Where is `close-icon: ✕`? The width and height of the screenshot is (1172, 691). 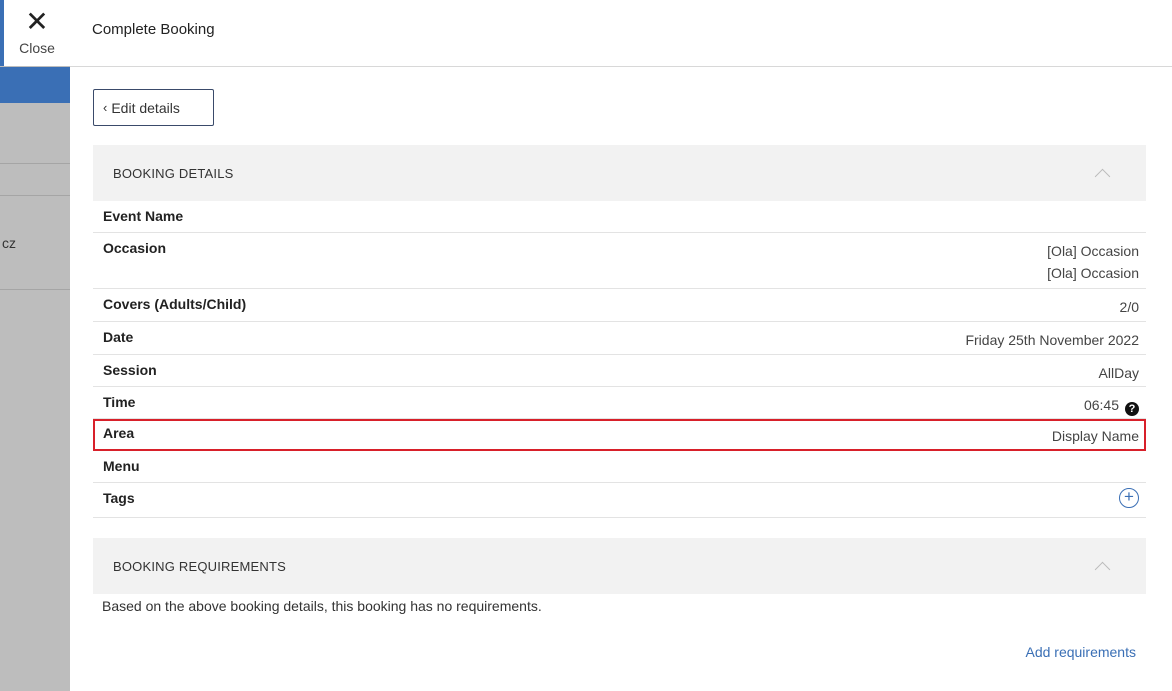 close-icon: ✕ is located at coordinates (37, 21).